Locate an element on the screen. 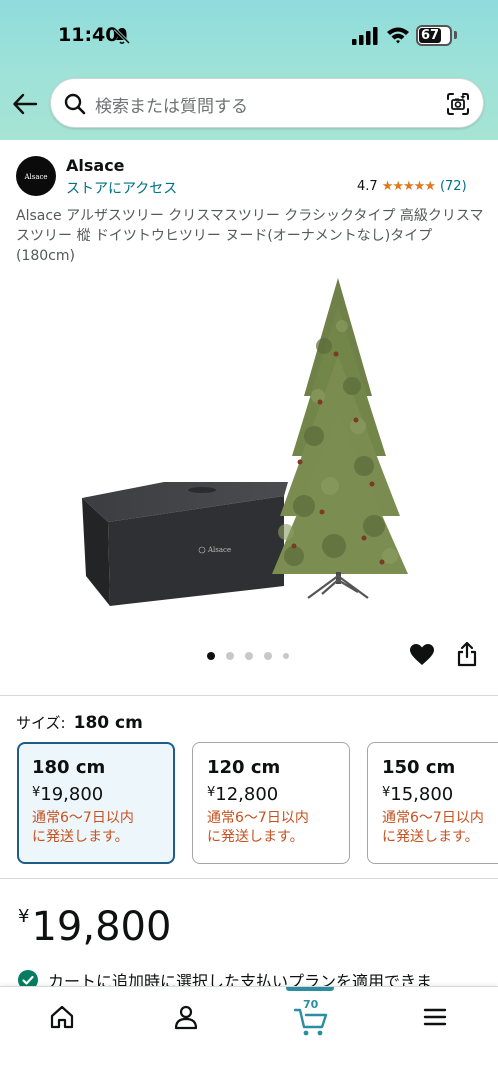  bottom-nav: 70 is located at coordinates (249, 1033).